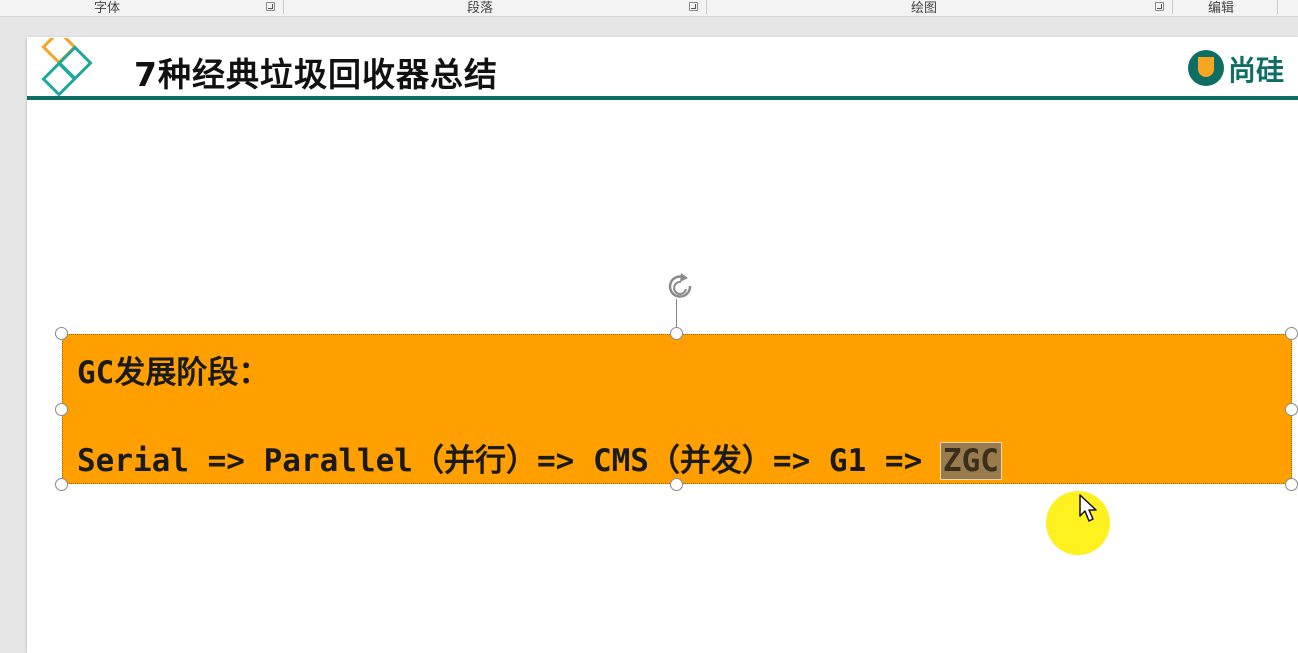 This screenshot has height=653, width=1298. What do you see at coordinates (316, 74) in the screenshot?
I see `slide-title: 7种经典垃圾回收器总结` at bounding box center [316, 74].